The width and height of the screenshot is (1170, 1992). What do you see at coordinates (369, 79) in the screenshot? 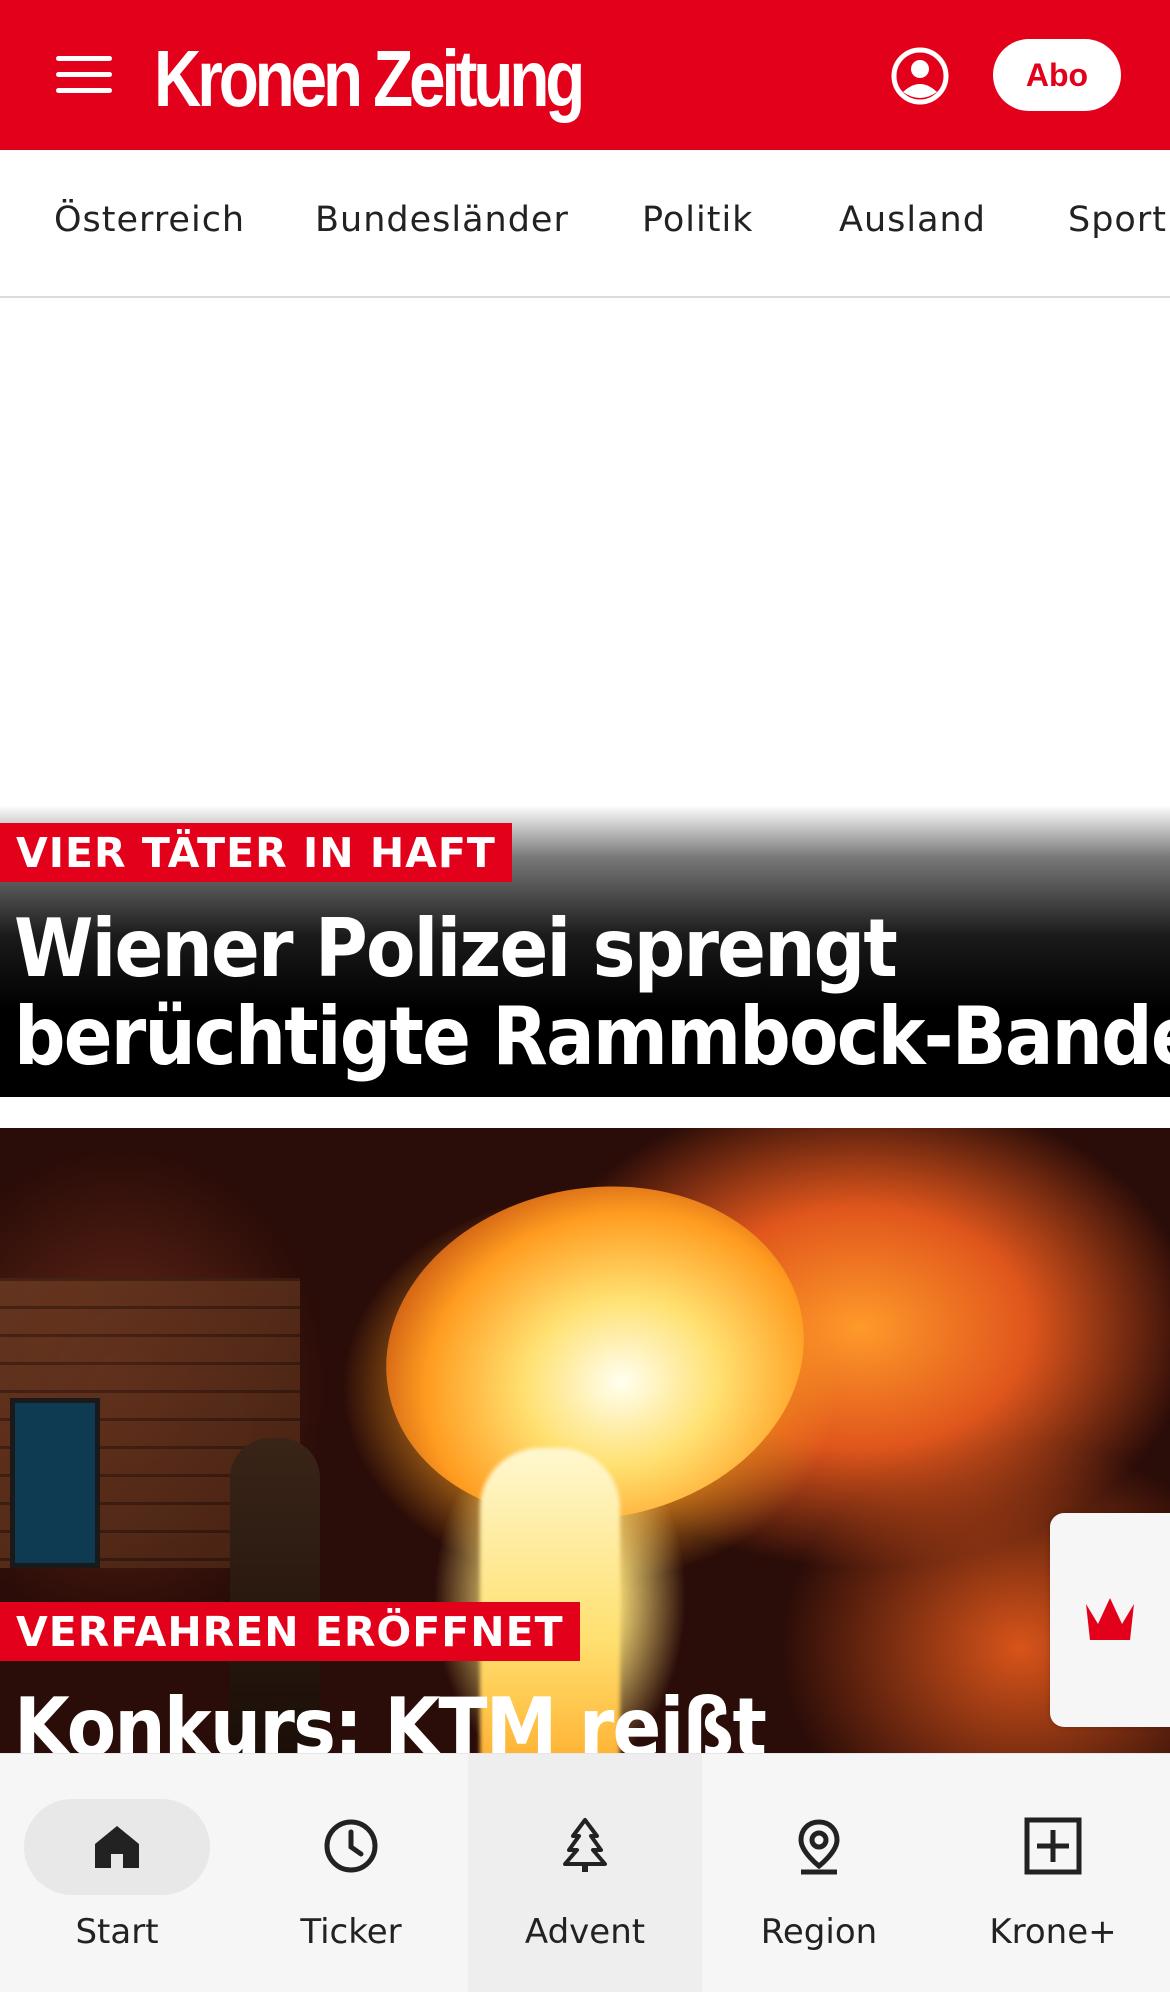
I see `logo: Kronen Zeitung` at bounding box center [369, 79].